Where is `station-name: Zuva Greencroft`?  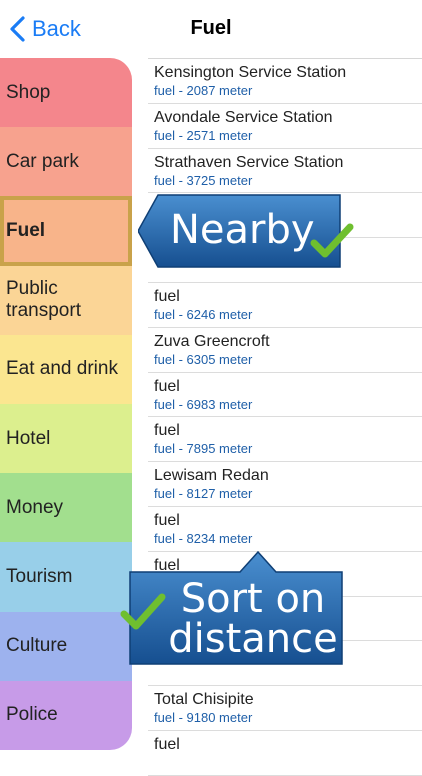
station-name: Zuva Greencroft is located at coordinates (212, 341).